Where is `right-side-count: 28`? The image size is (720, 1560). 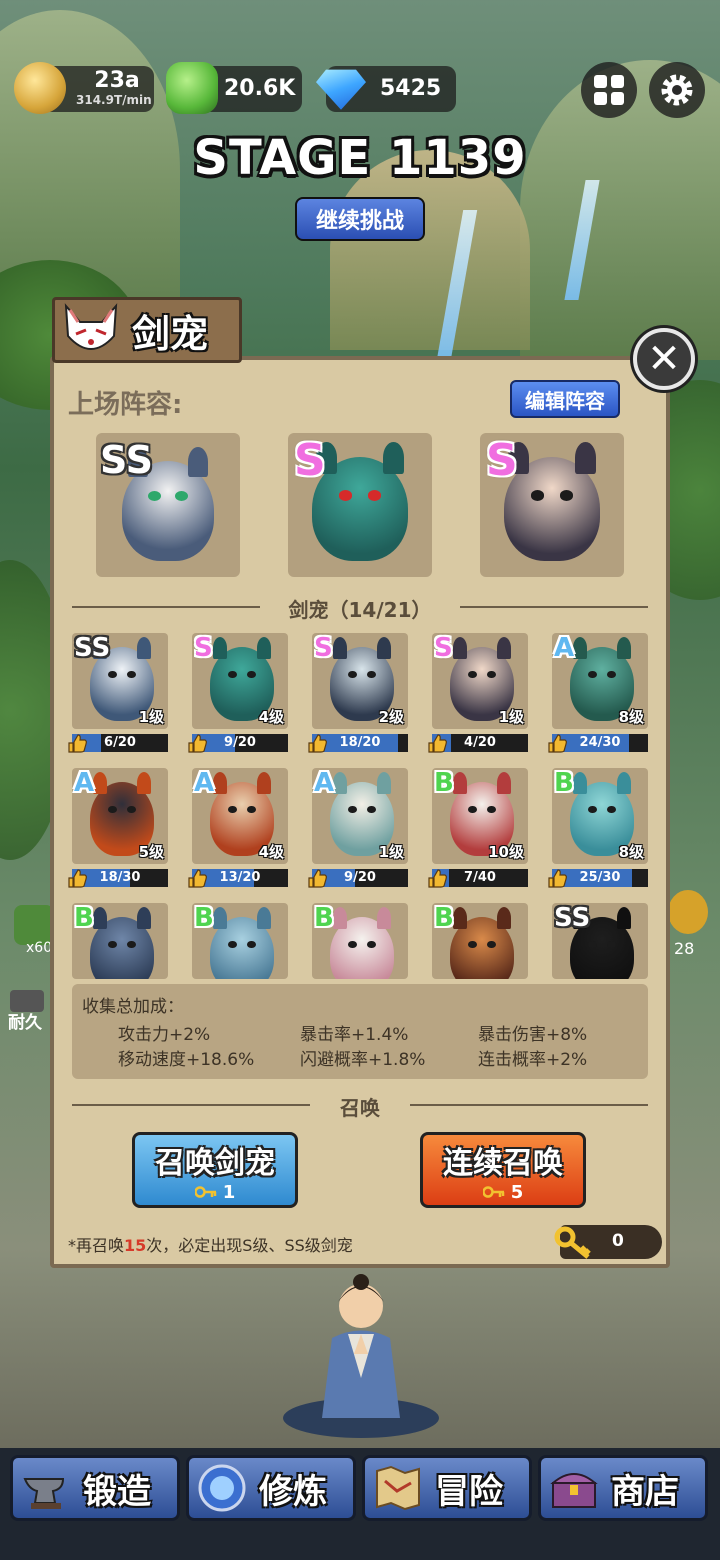 right-side-count: 28 is located at coordinates (684, 948).